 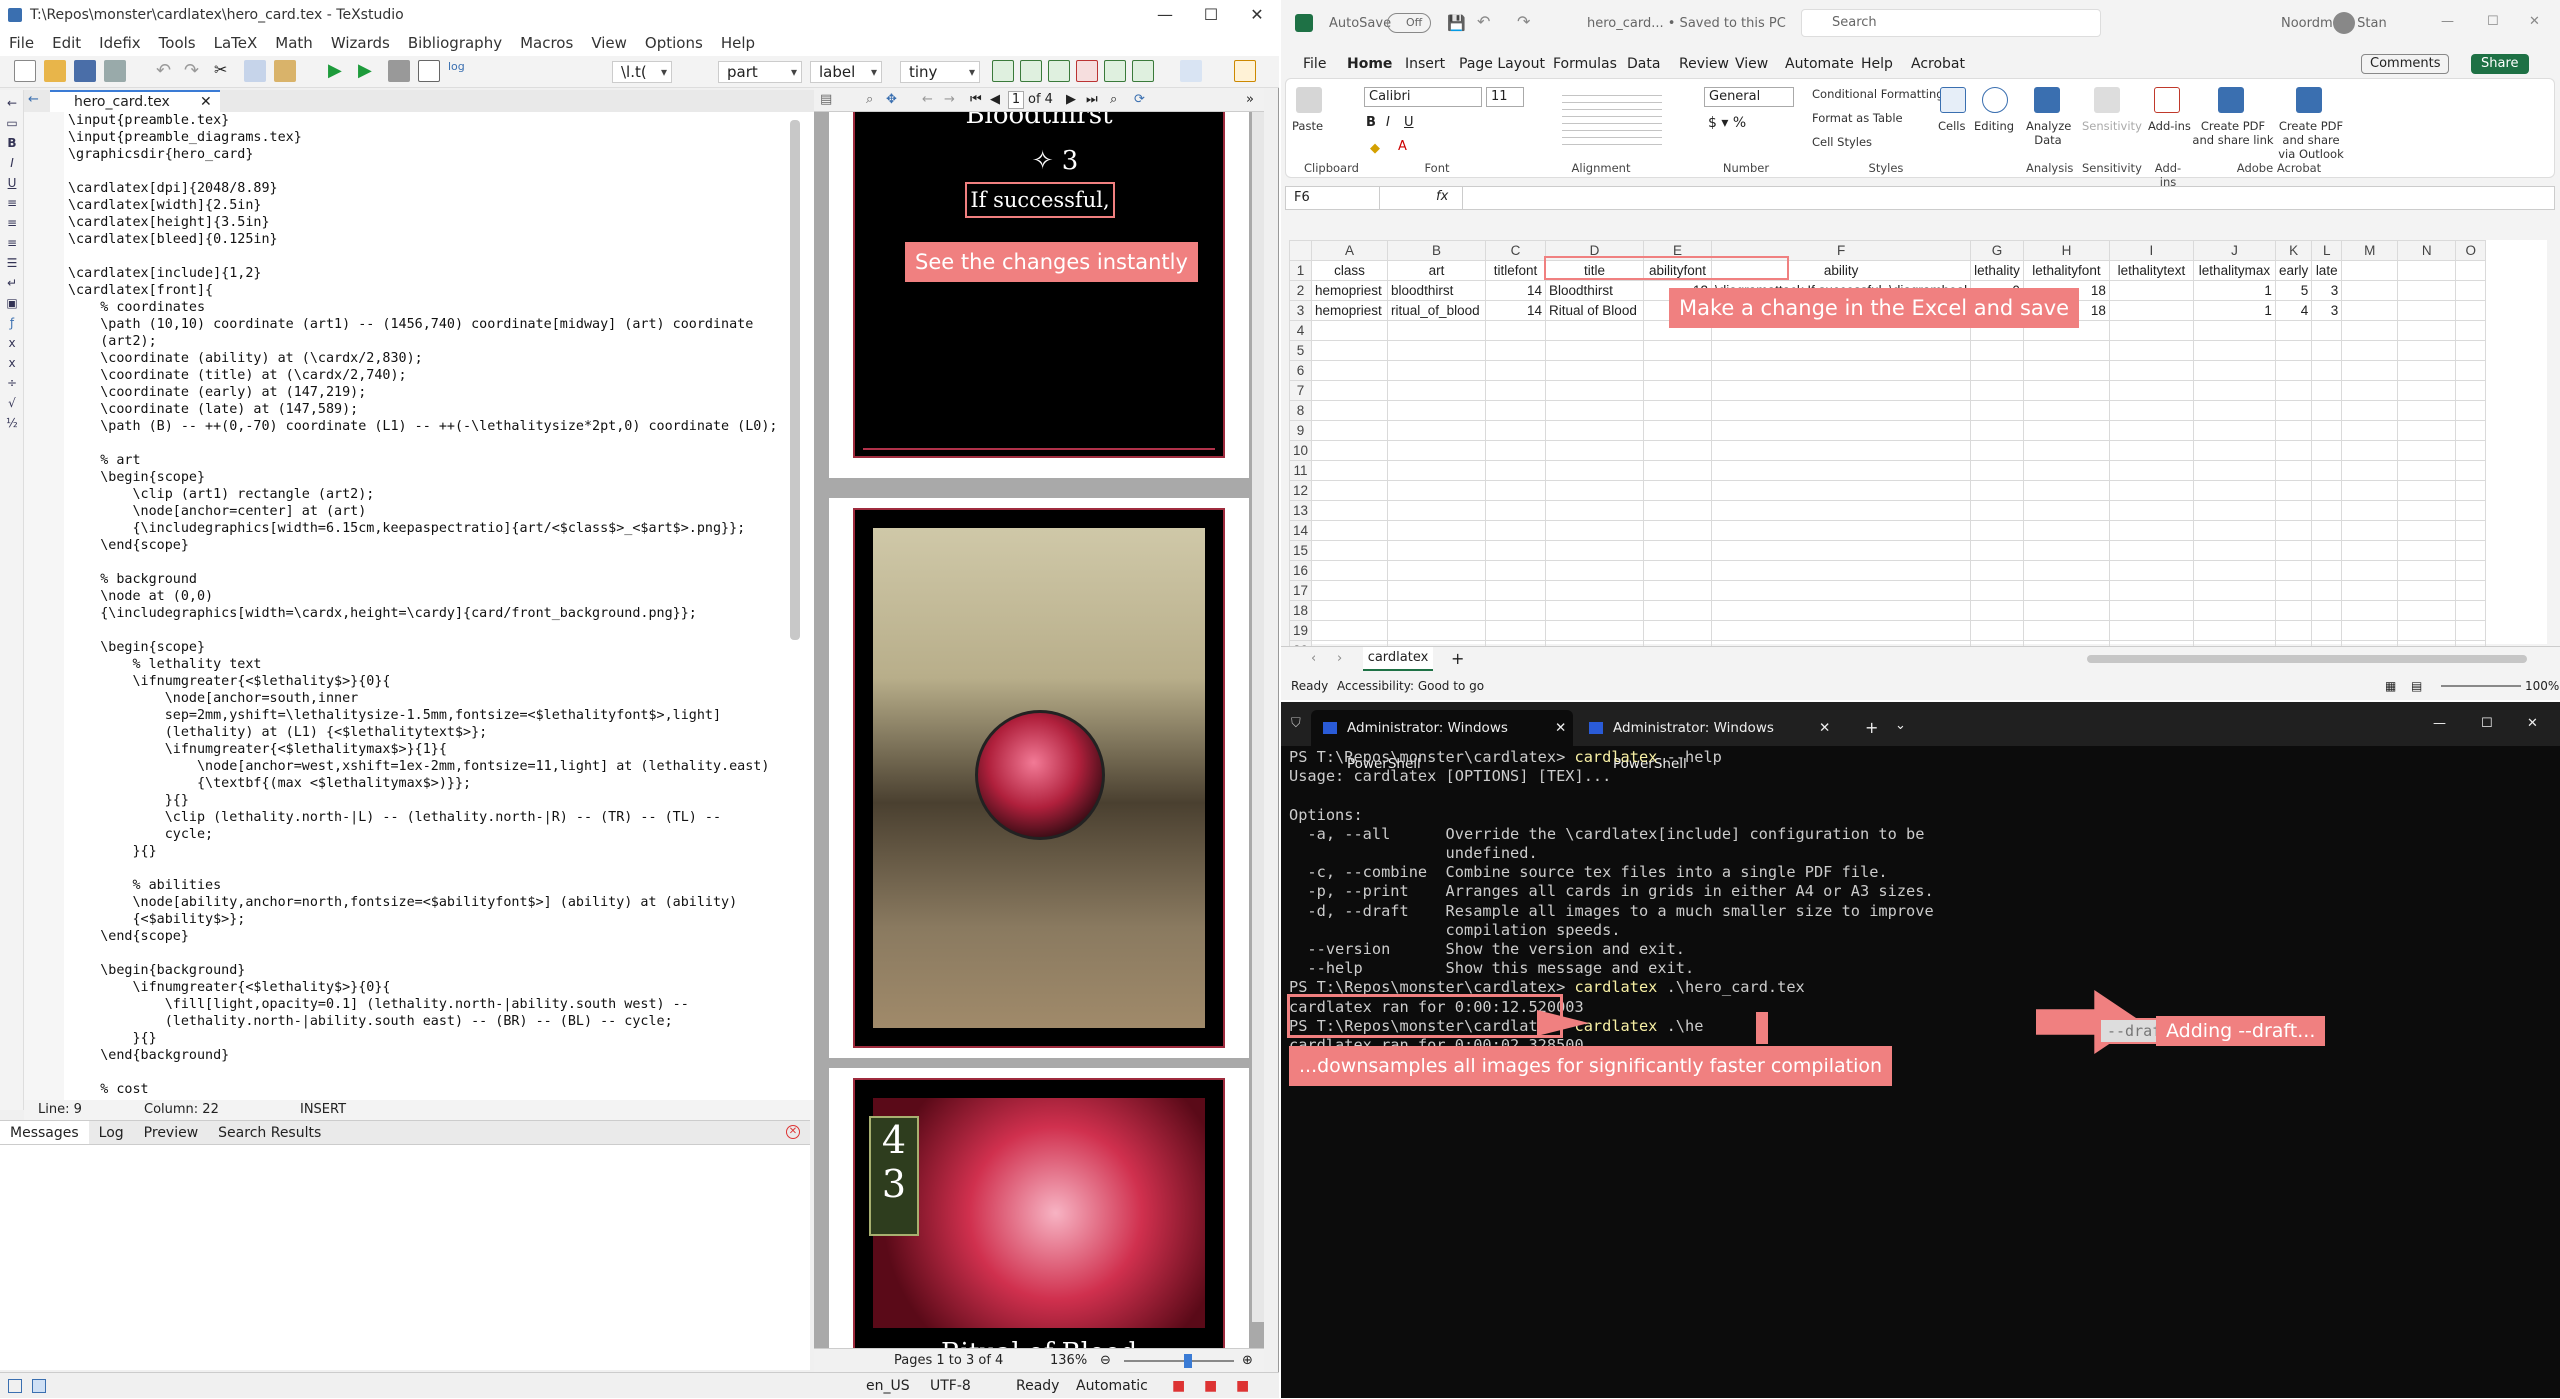 I want to click on menu-view: View, so click(x=609, y=43).